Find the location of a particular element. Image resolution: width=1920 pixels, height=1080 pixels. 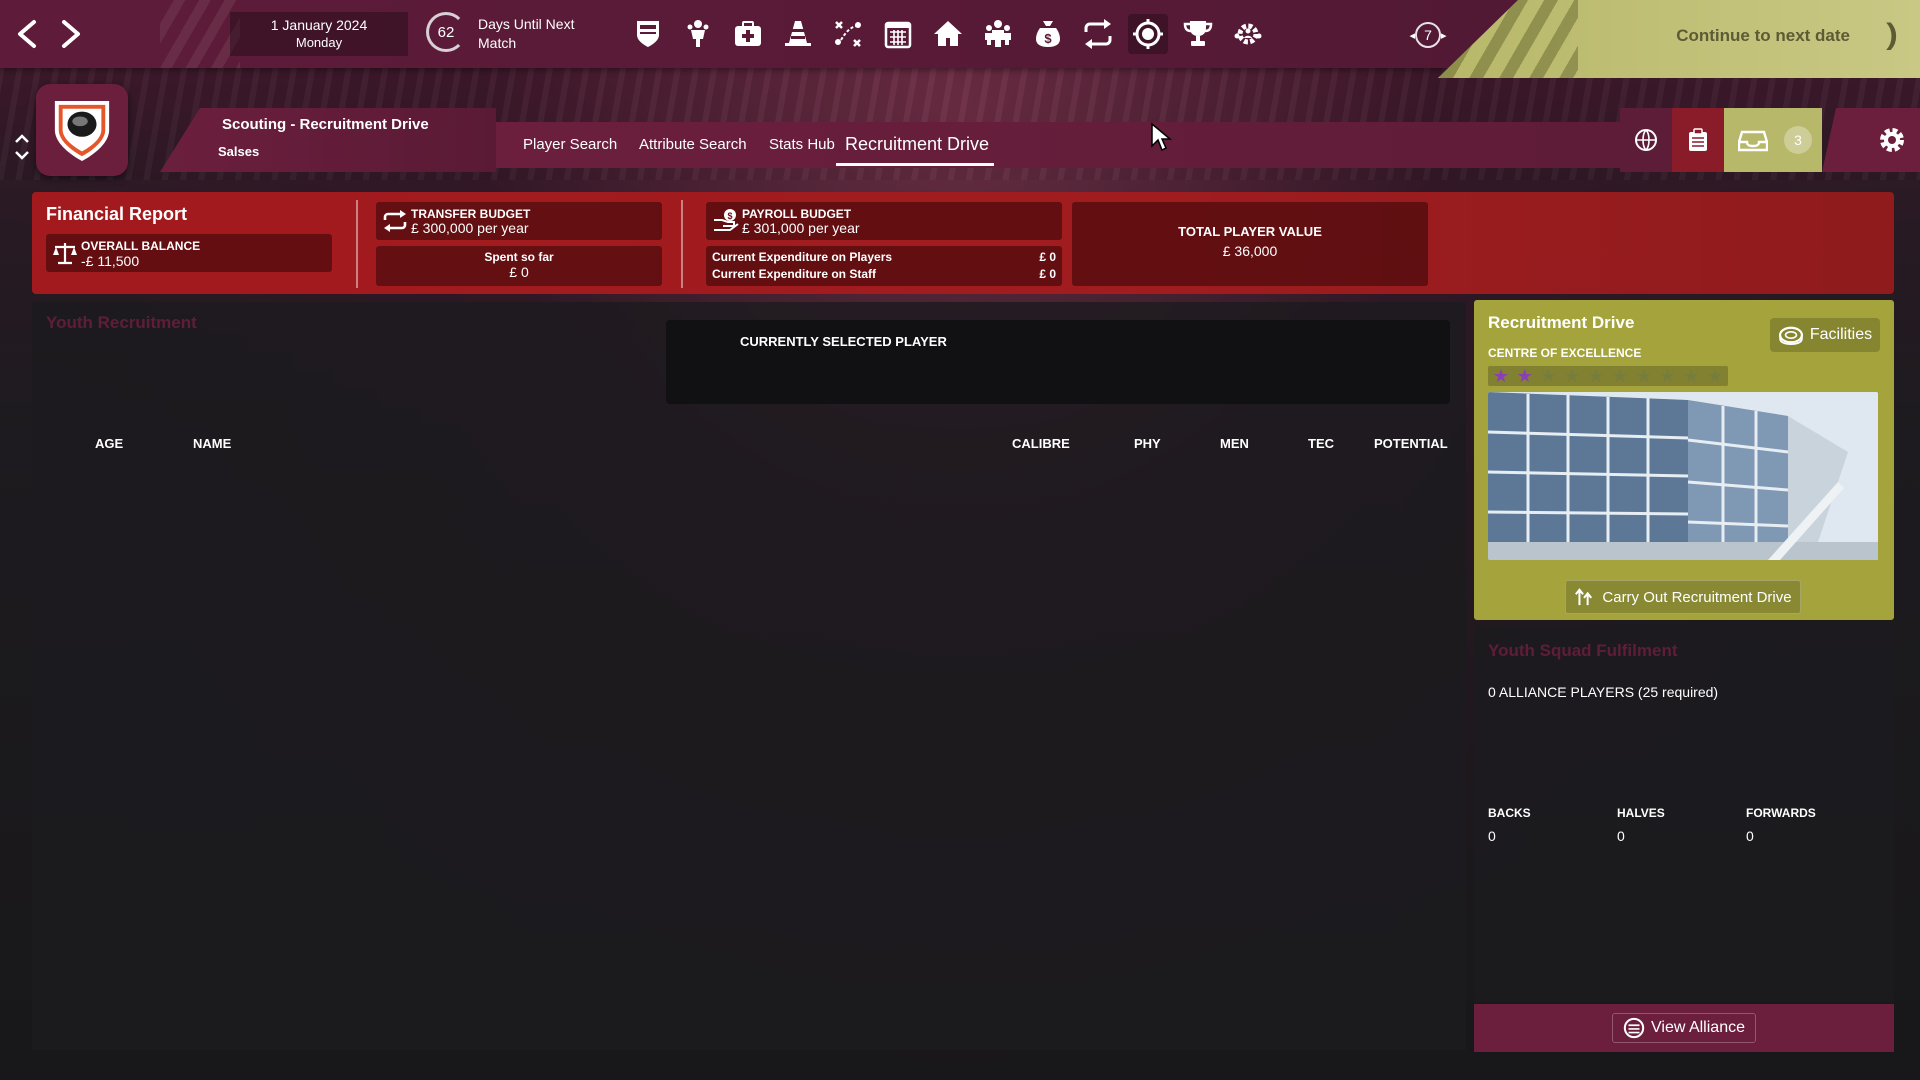

continue-chevron-icon: )) is located at coordinates (1892, 34).